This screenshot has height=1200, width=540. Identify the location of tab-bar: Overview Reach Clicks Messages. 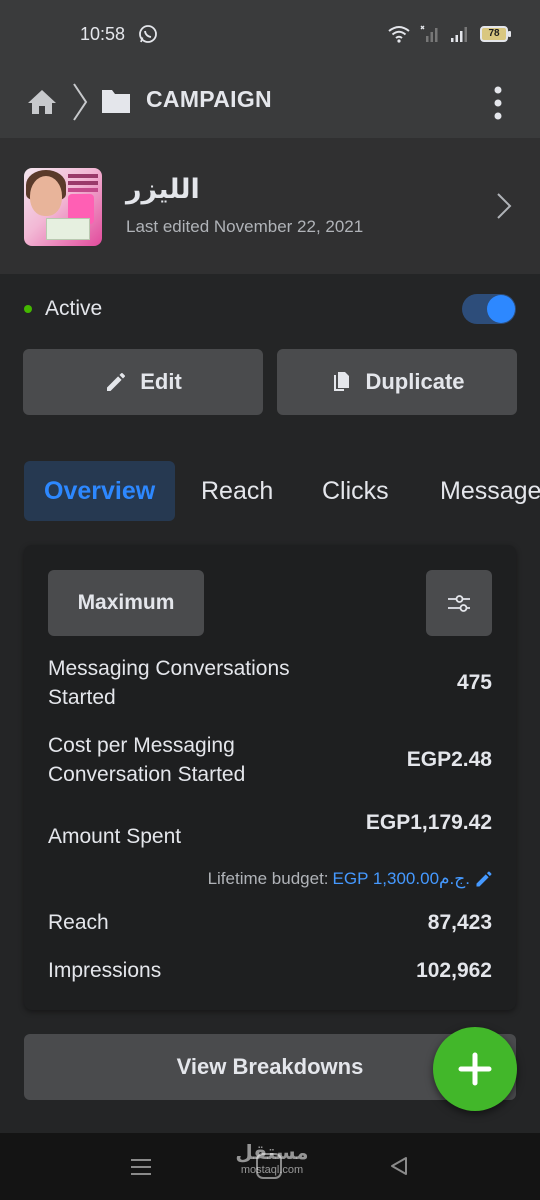
(270, 492).